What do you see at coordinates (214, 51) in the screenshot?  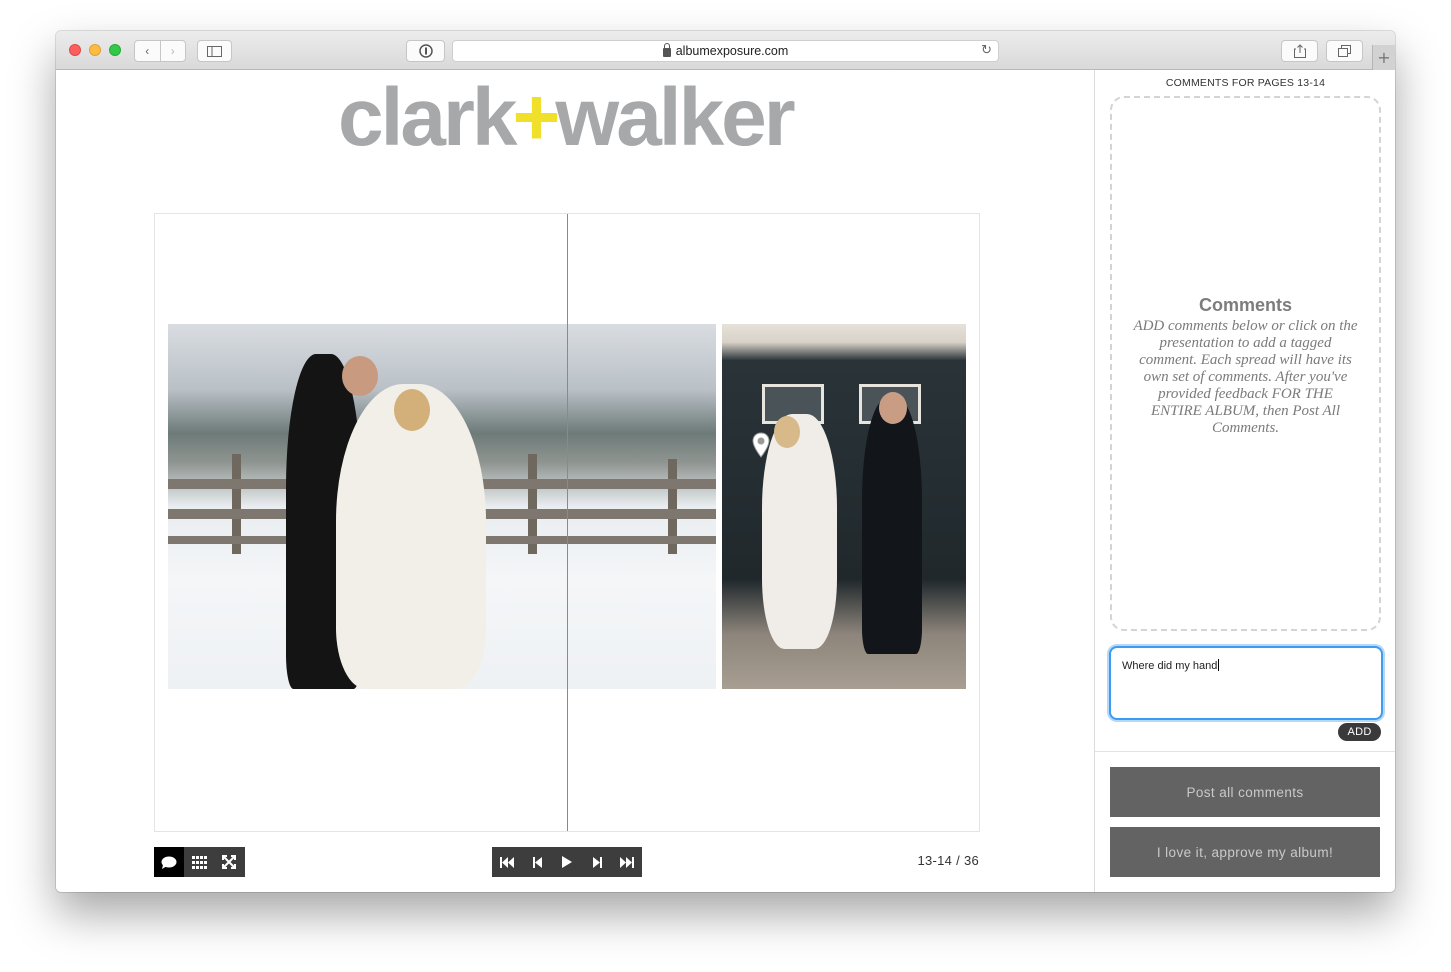 I see `sidebar-toggle-icon` at bounding box center [214, 51].